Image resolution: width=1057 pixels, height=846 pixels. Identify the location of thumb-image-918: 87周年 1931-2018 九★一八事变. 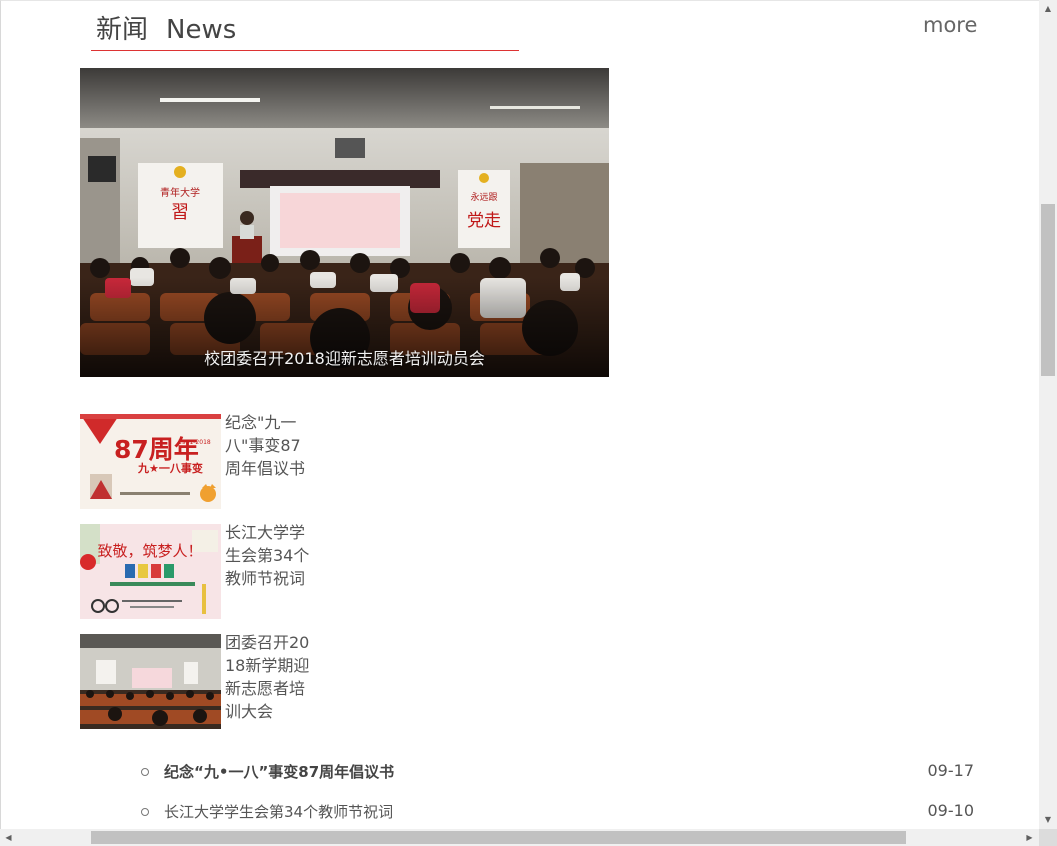
(150, 461).